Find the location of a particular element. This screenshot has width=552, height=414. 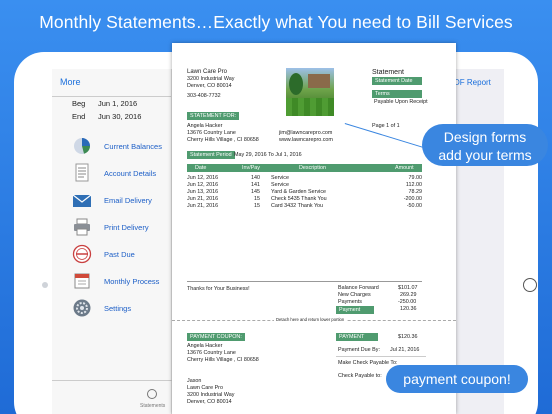

cell-inv: 140 is located at coordinates (255, 178).